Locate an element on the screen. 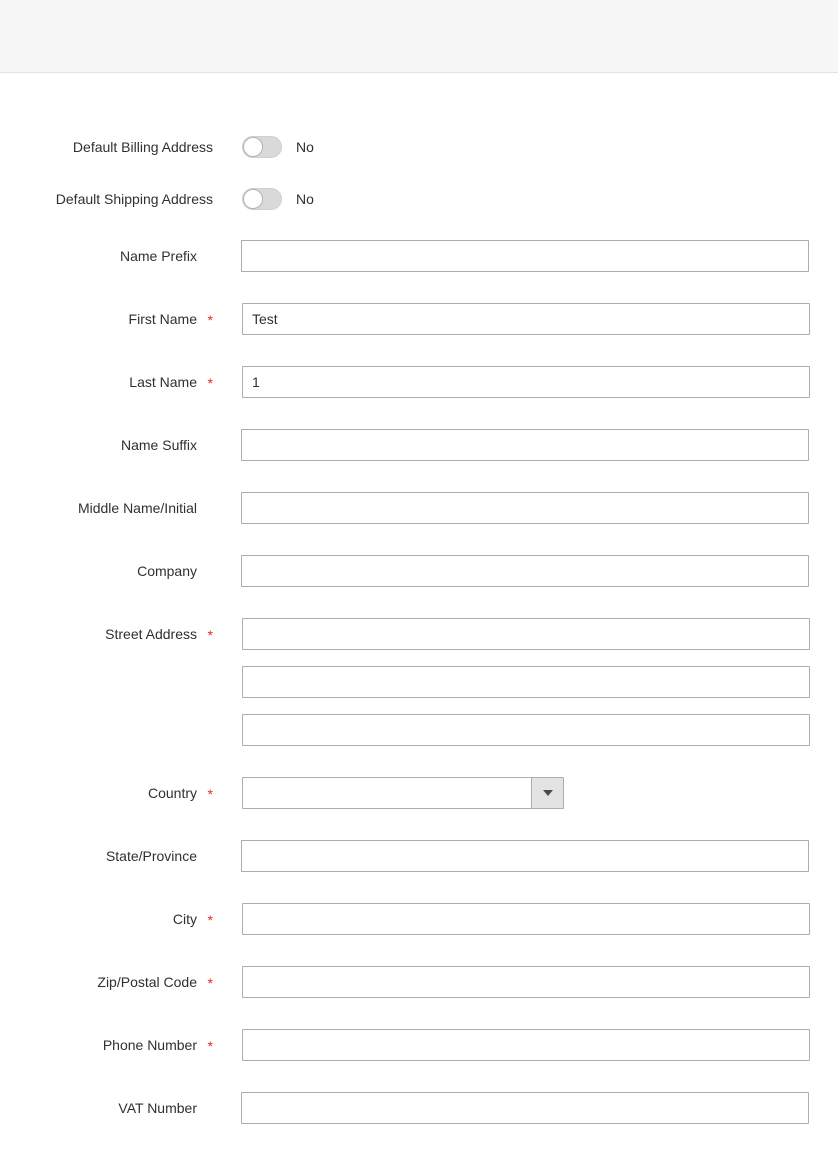 The image size is (838, 1160). toggle-line-default-shipping-address: No is located at coordinates (540, 199).